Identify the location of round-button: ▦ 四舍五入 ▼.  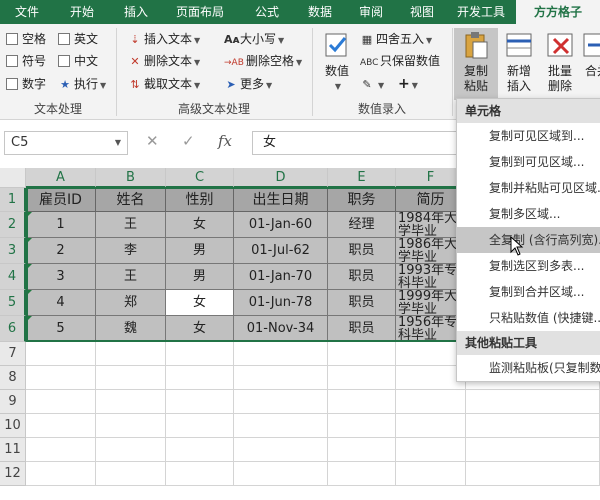
(396, 39).